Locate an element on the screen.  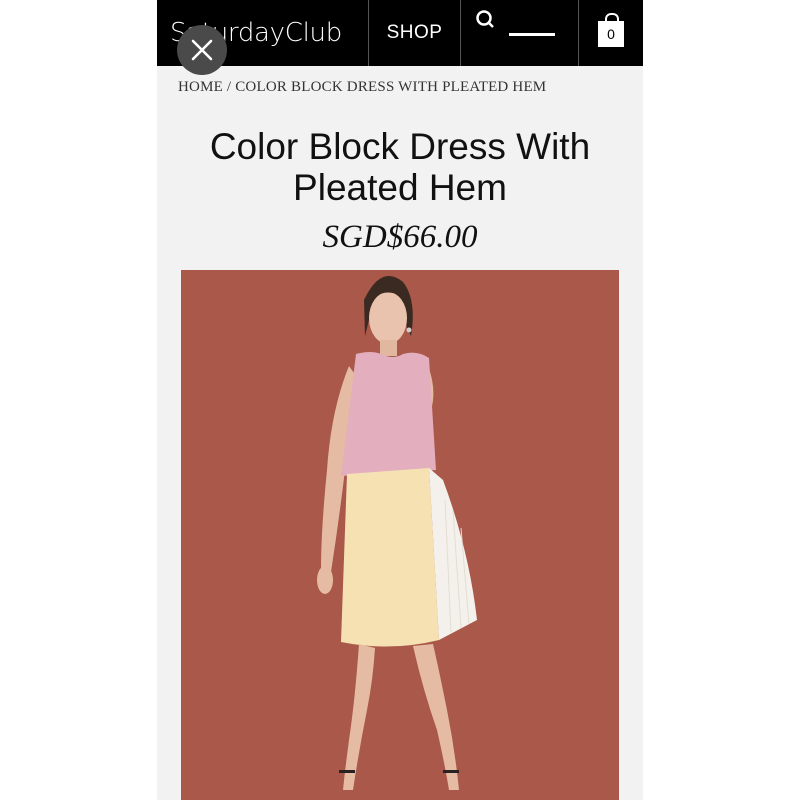
close-button is located at coordinates (202, 50).